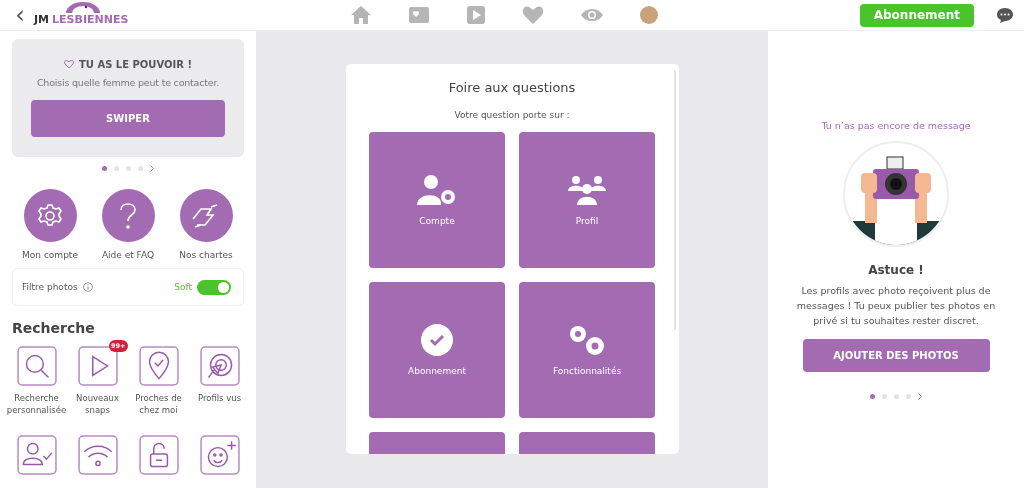 The image size is (1024, 488). What do you see at coordinates (128, 118) in the screenshot?
I see `swiper-button: SWIPER` at bounding box center [128, 118].